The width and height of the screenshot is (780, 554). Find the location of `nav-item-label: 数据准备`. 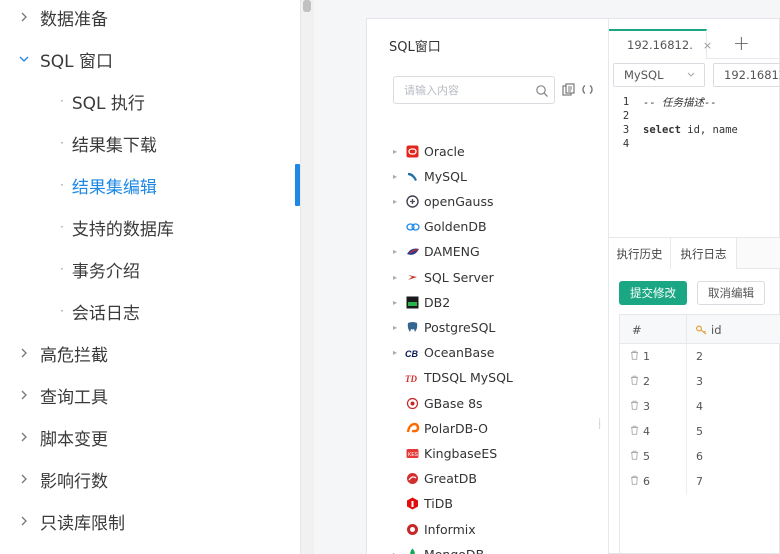

nav-item-label: 数据准备 is located at coordinates (74, 19).